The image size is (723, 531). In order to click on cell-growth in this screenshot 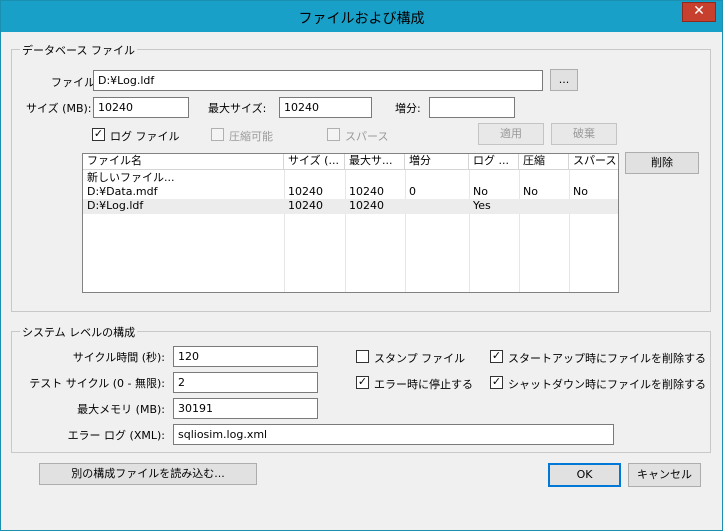, I will do `click(437, 206)`.